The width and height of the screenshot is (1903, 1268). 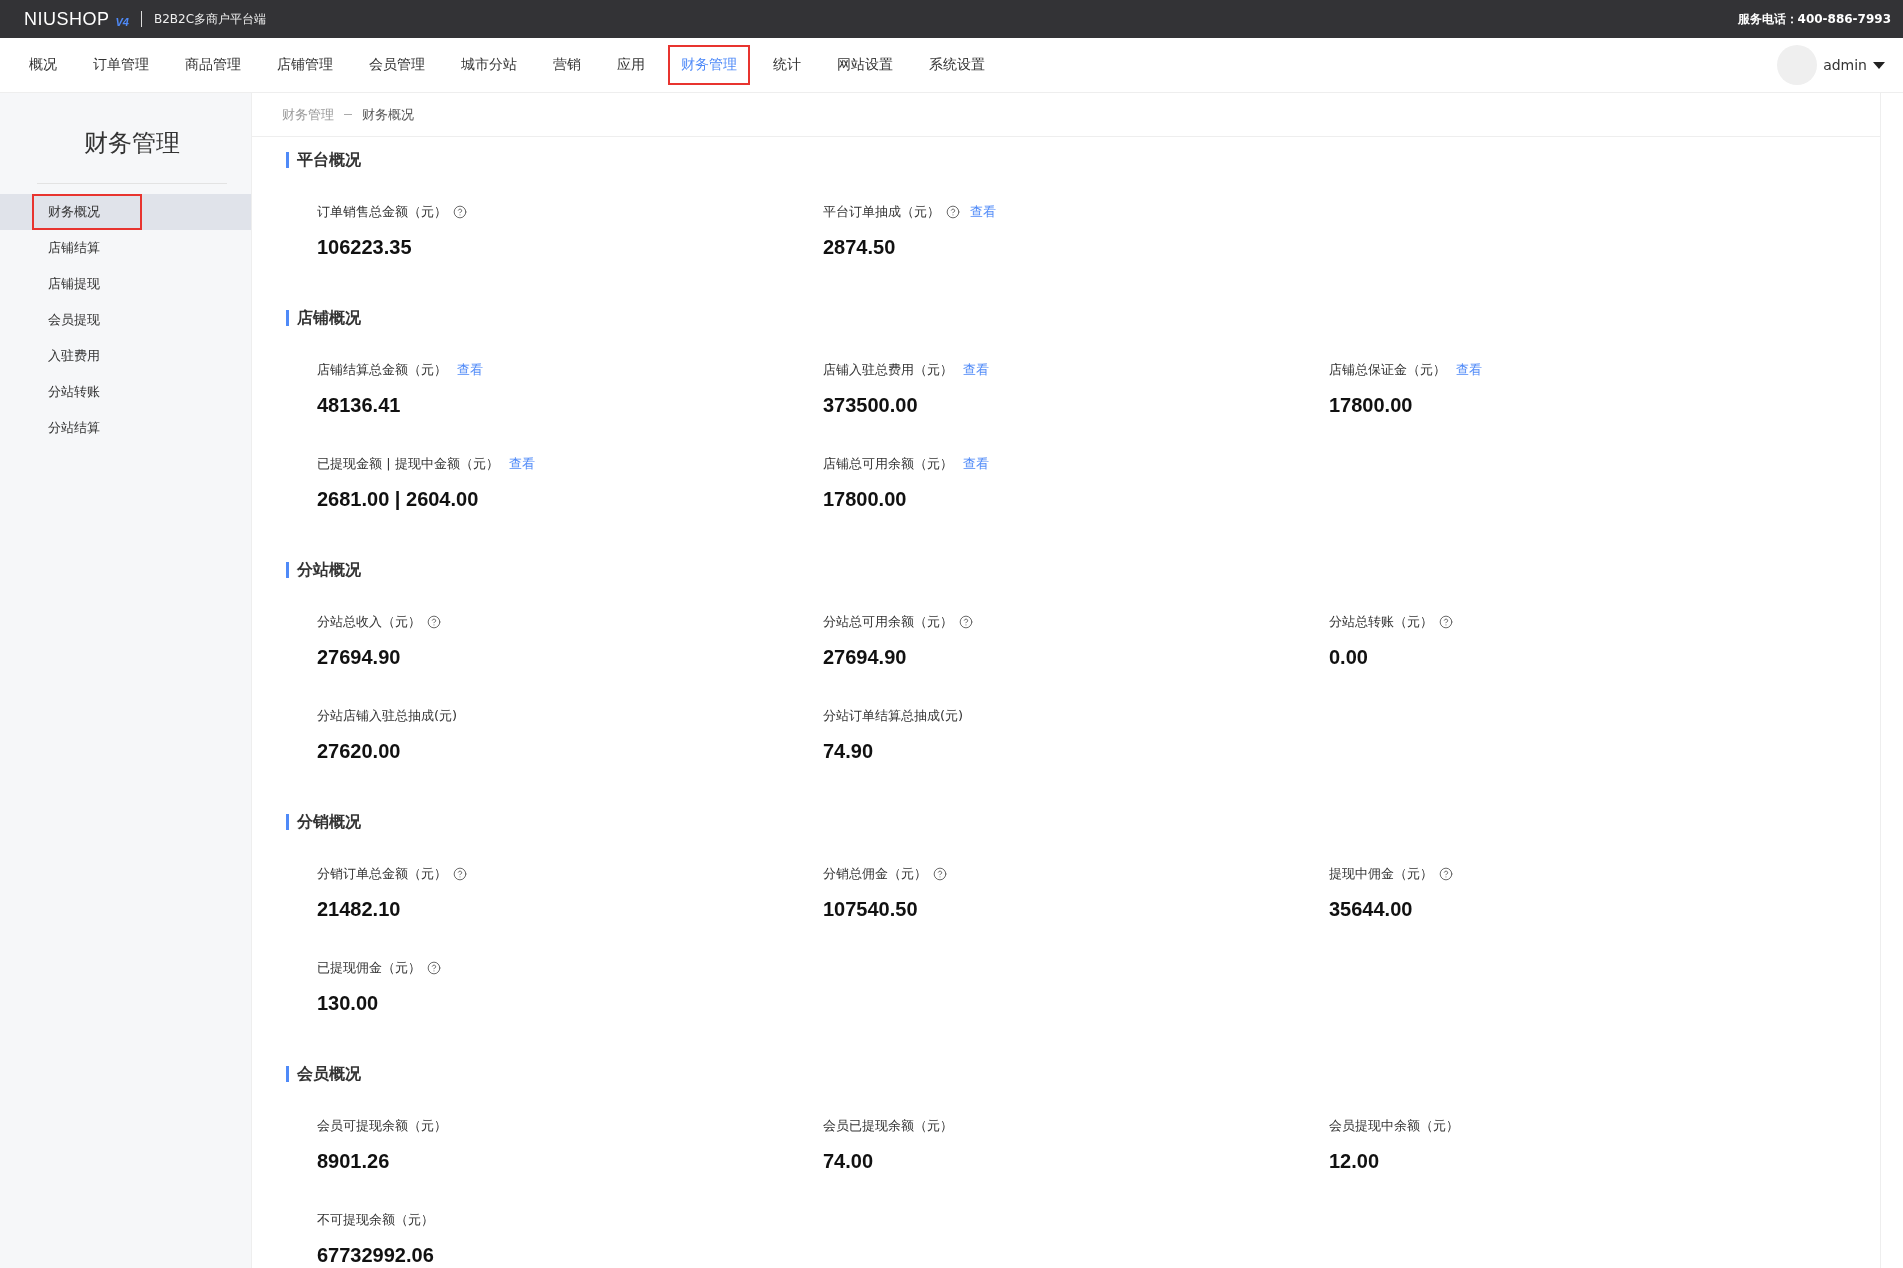 I want to click on stat-label: 店铺总保证金（元）, so click(x=1387, y=370).